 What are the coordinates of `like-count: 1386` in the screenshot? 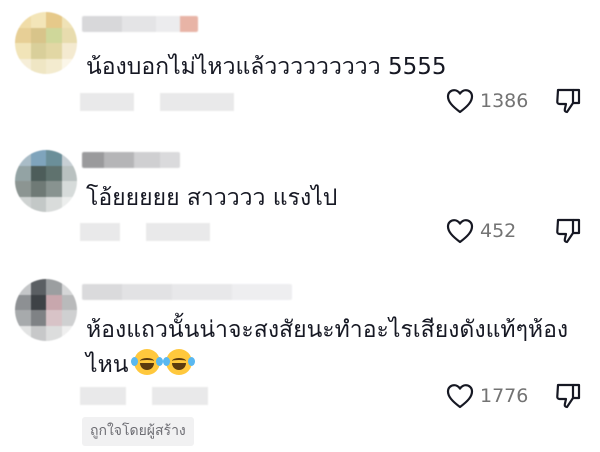 It's located at (504, 101).